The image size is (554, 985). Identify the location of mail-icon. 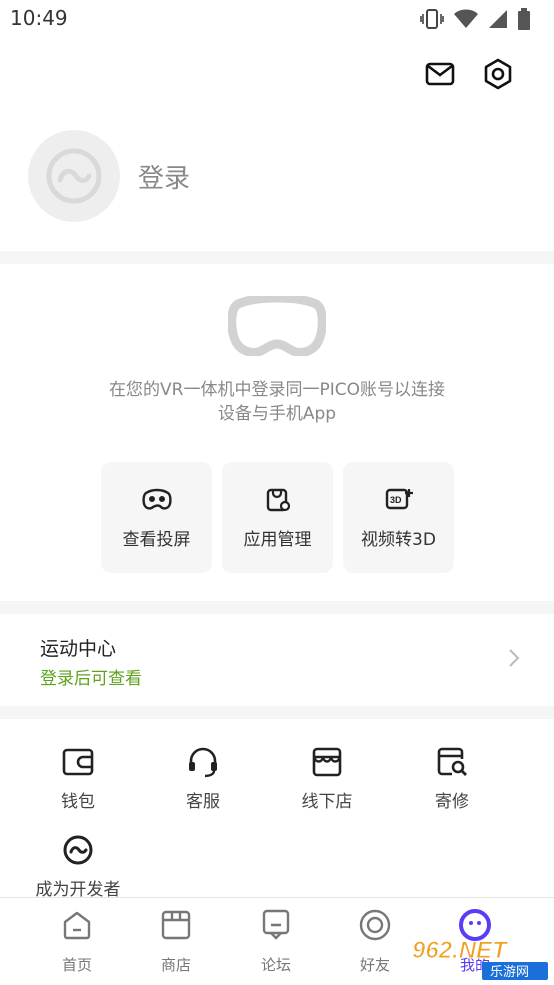
(440, 74).